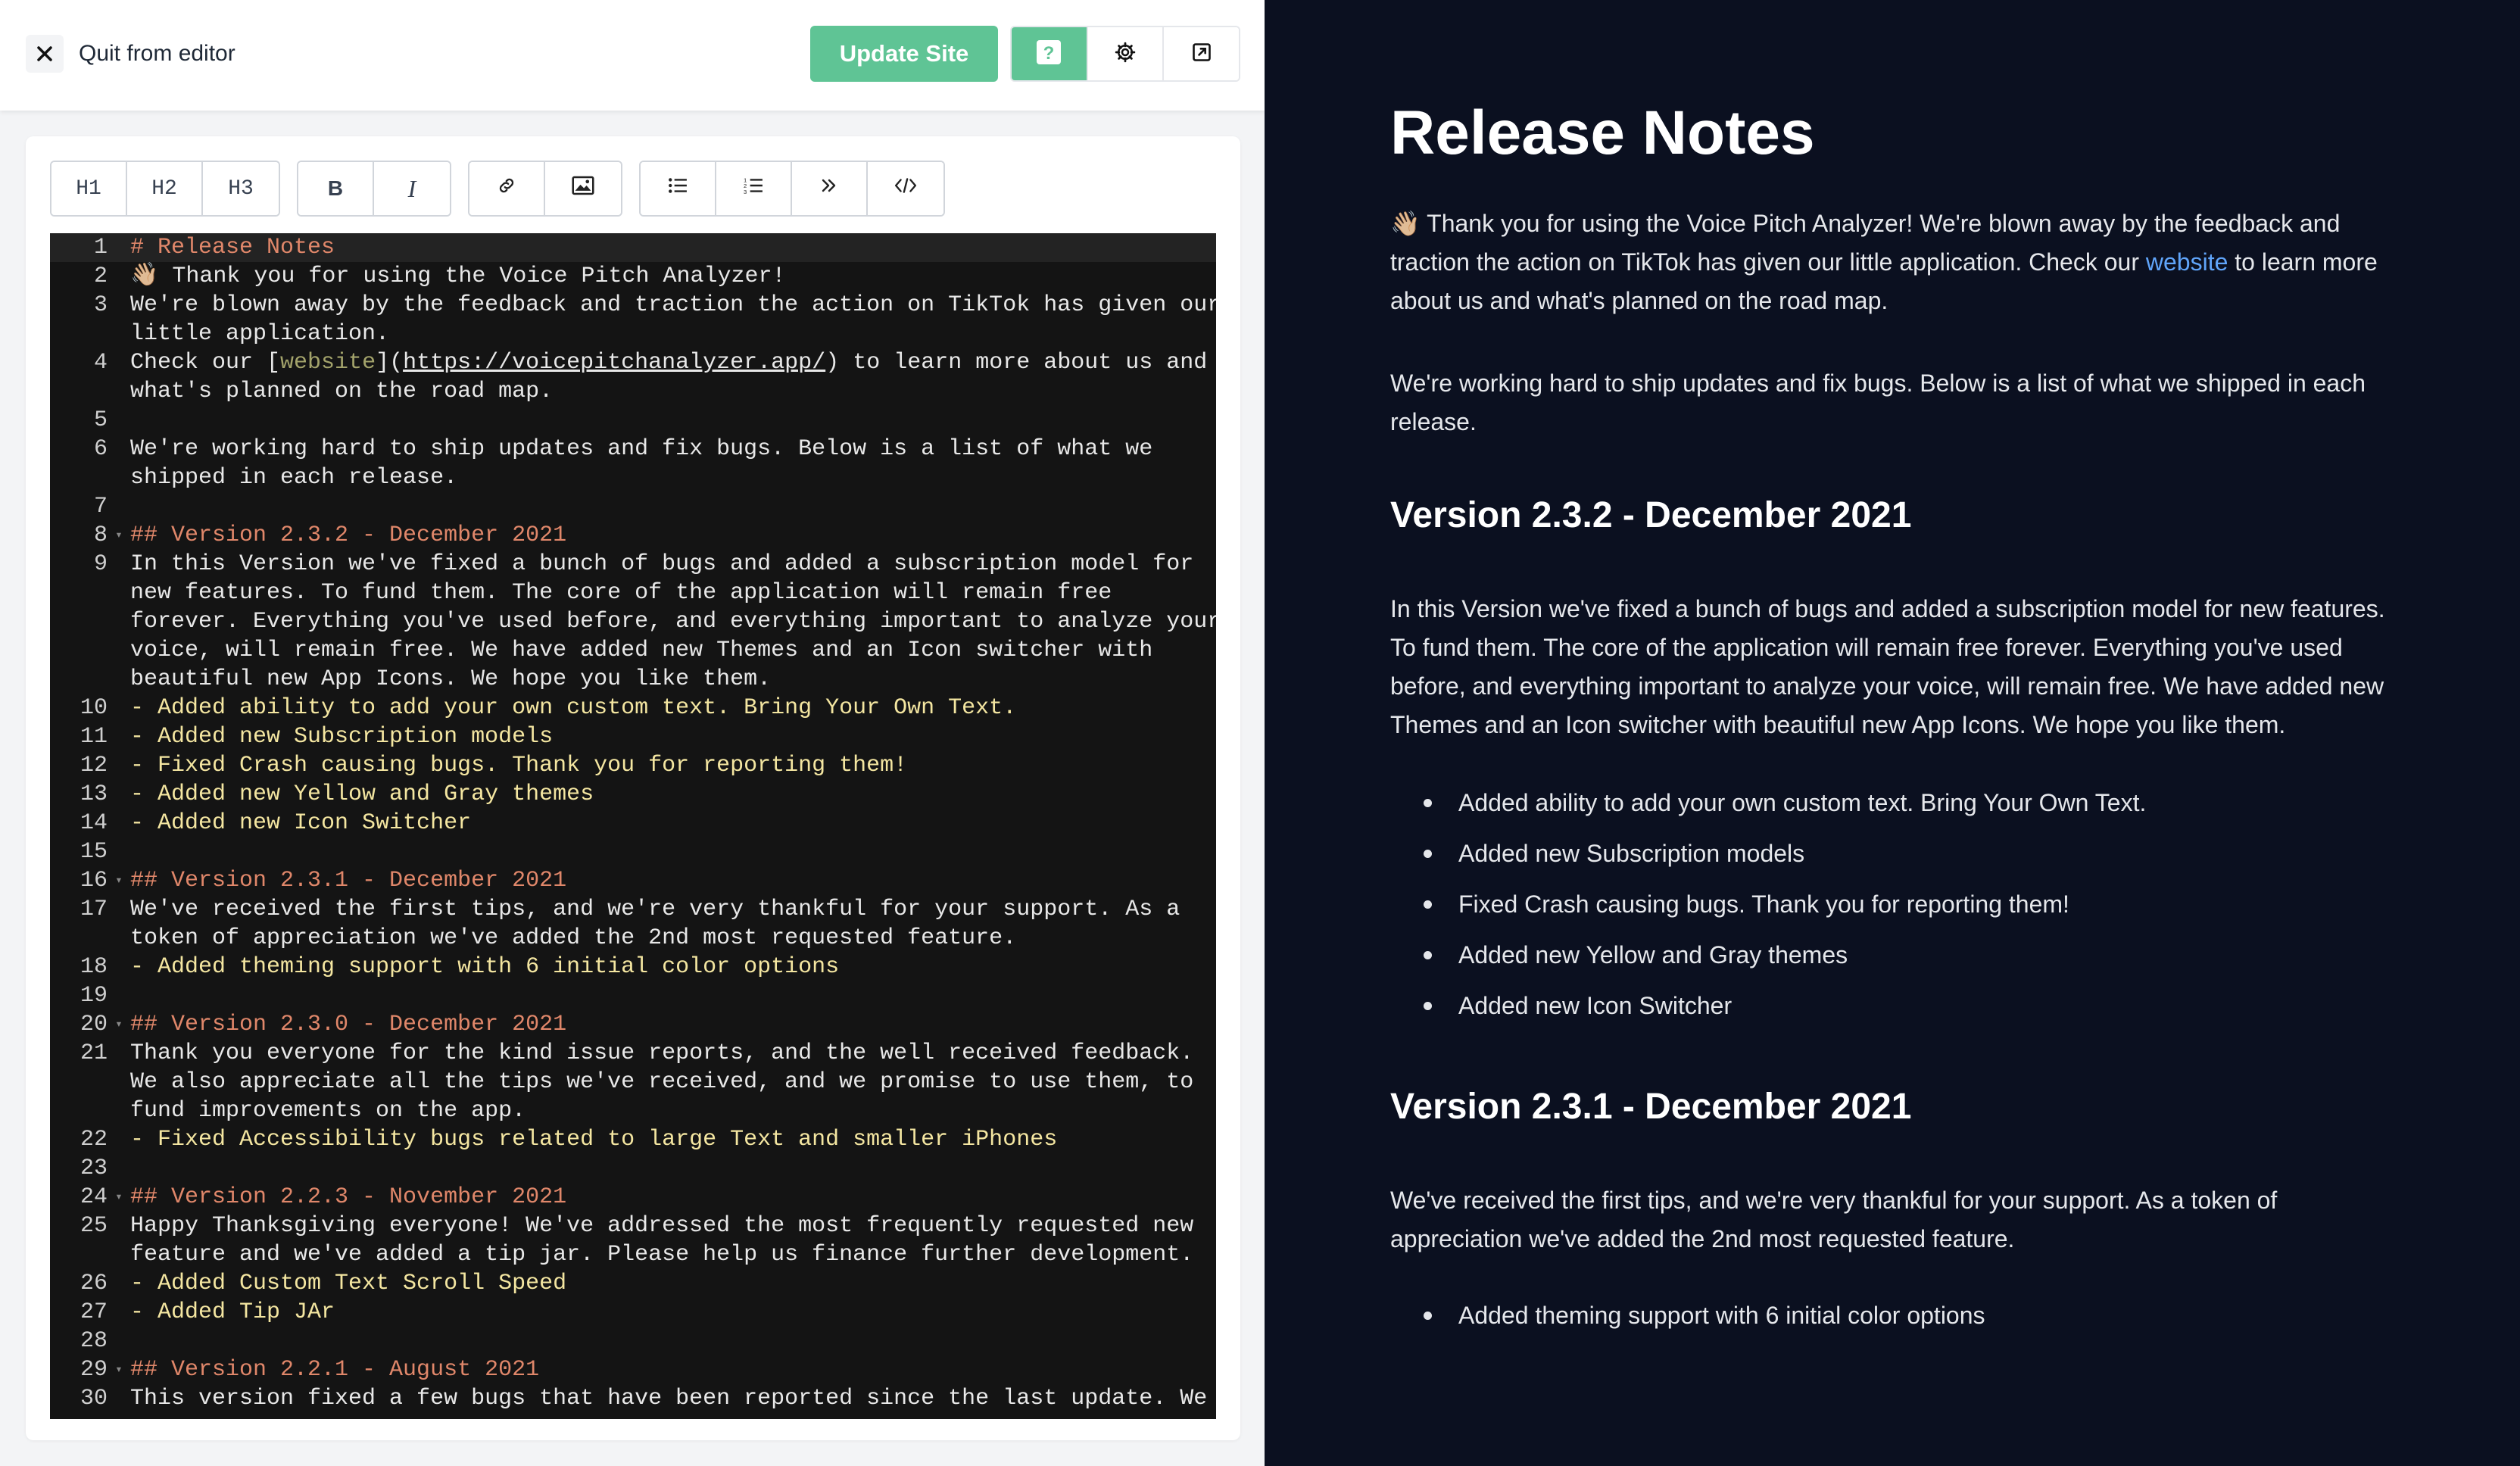 The height and width of the screenshot is (1466, 2520). Describe the element at coordinates (348, 881) in the screenshot. I see `line-segment: ## Version 2.3.1 - December 2021` at that location.